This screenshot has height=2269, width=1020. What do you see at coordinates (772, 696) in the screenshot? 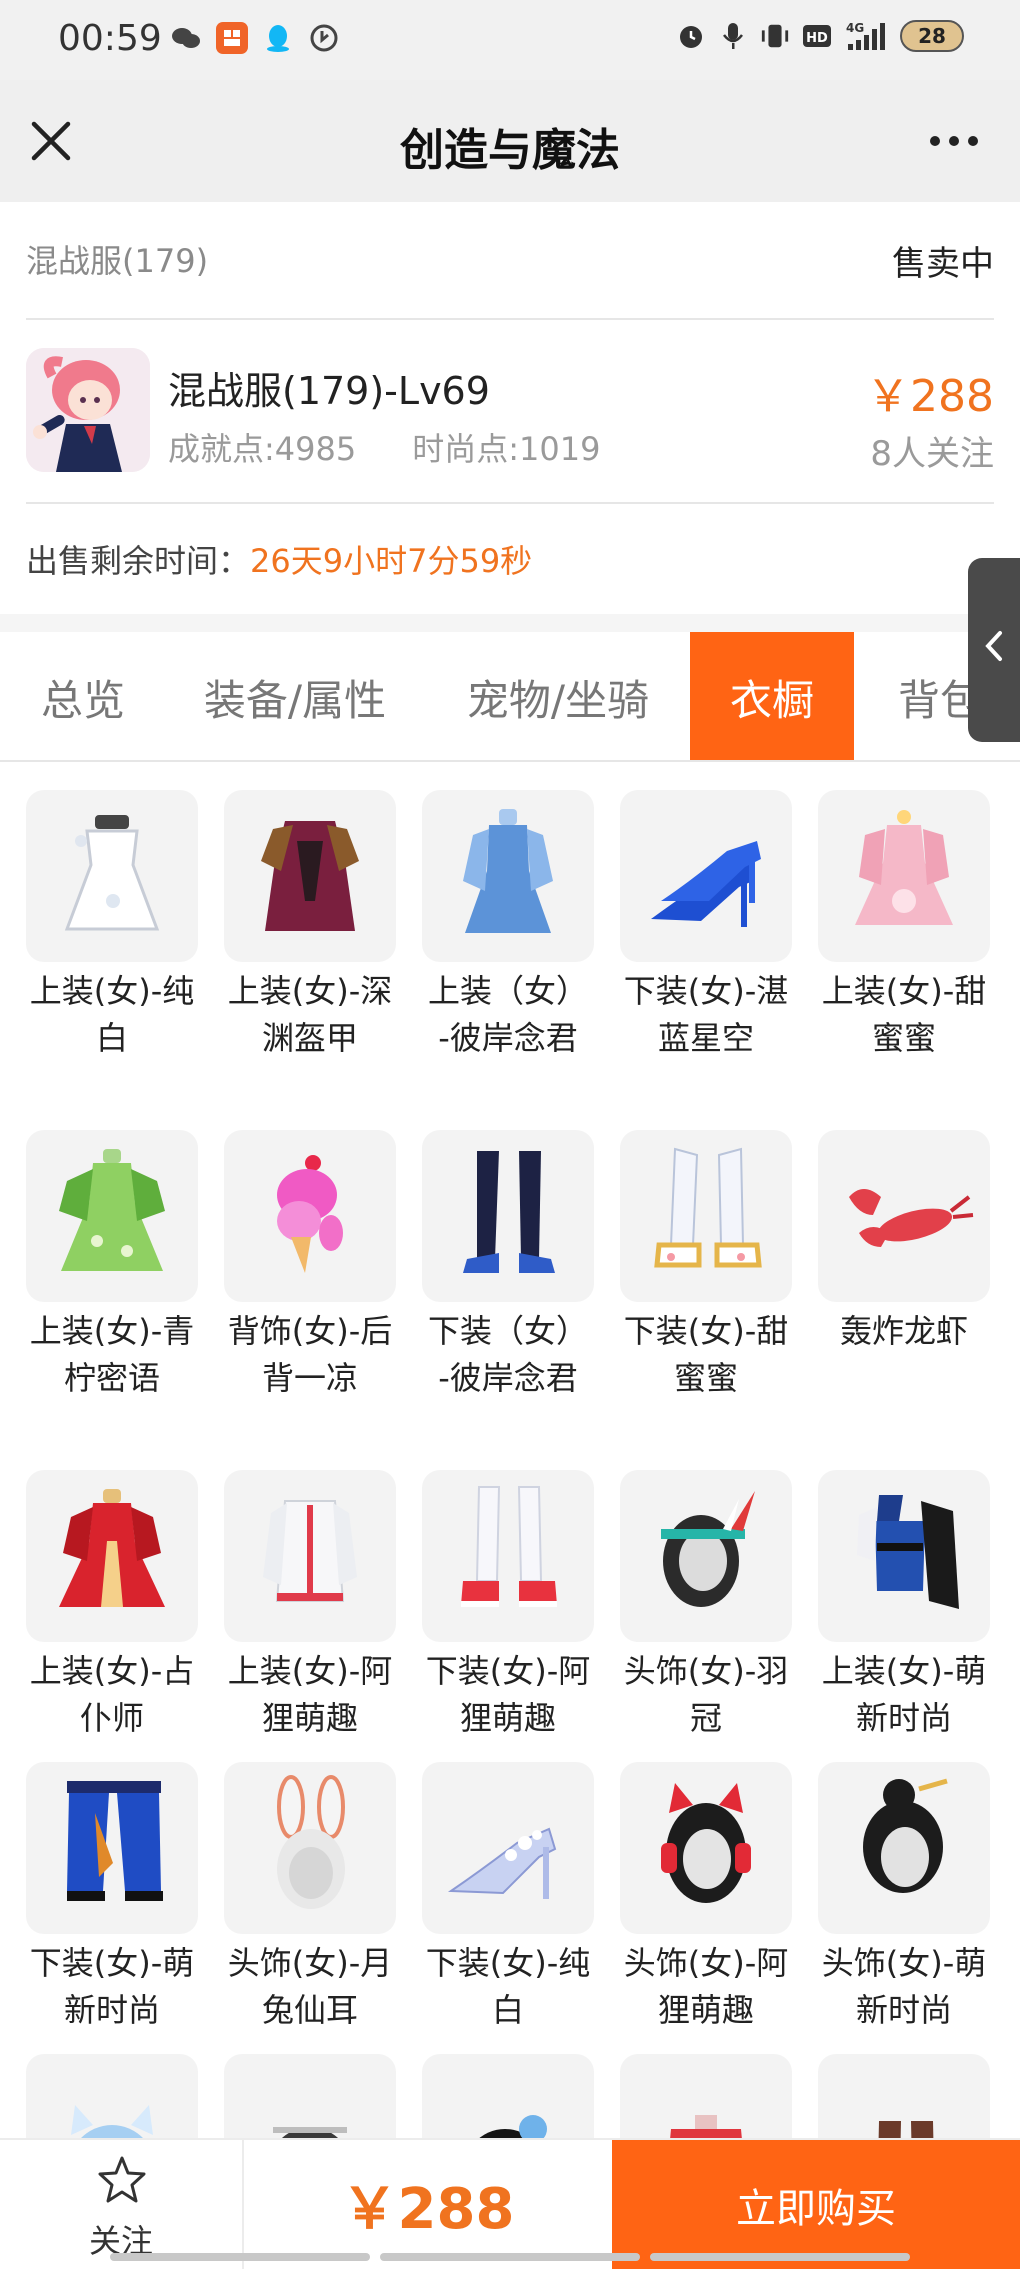
I see `tab-wardrobe: 衣橱` at bounding box center [772, 696].